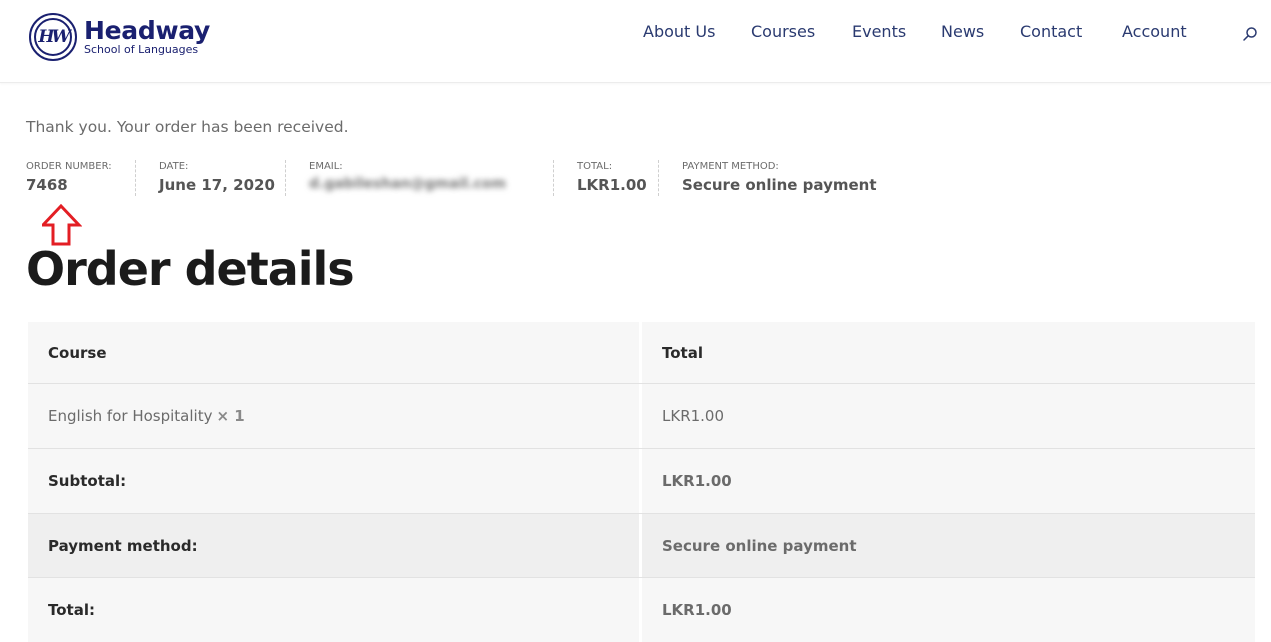  What do you see at coordinates (47, 185) in the screenshot?
I see `order-number-value: 7468` at bounding box center [47, 185].